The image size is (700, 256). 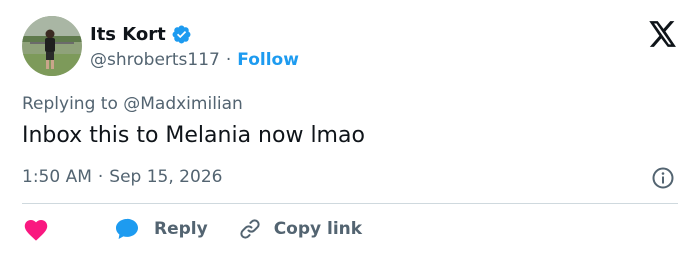 I want to click on author-name: Its Kort, so click(x=128, y=34).